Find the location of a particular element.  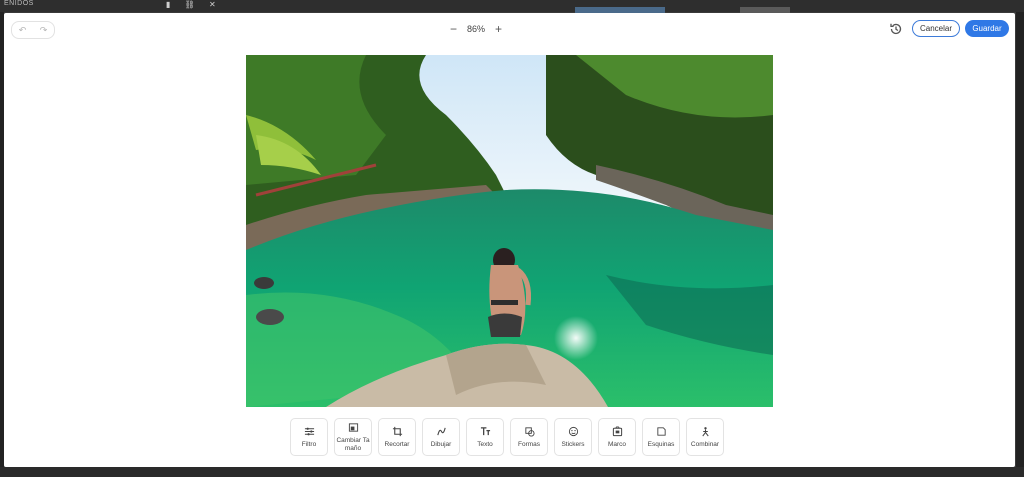

crop-icon is located at coordinates (397, 431).